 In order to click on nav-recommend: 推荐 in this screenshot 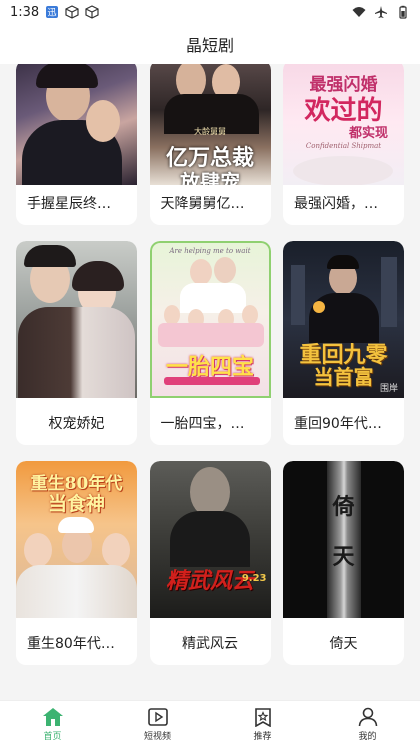, I will do `click(262, 724)`.